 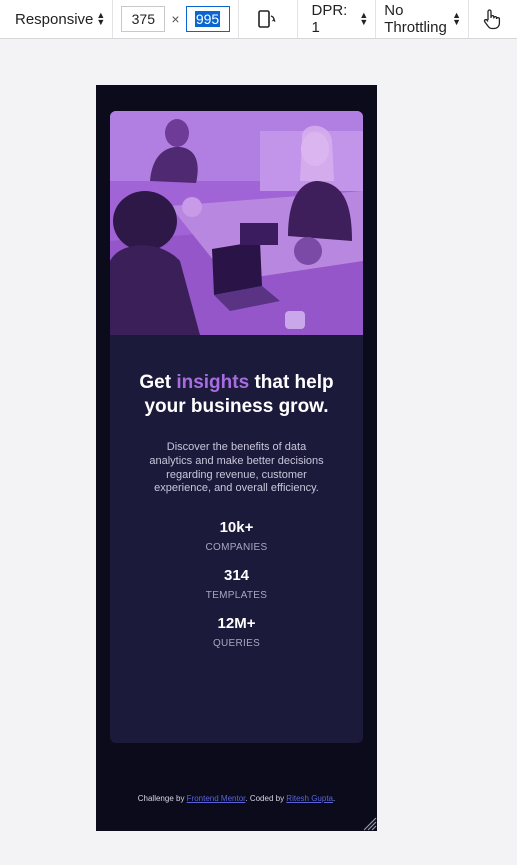 I want to click on height-value: 995, so click(x=207, y=19).